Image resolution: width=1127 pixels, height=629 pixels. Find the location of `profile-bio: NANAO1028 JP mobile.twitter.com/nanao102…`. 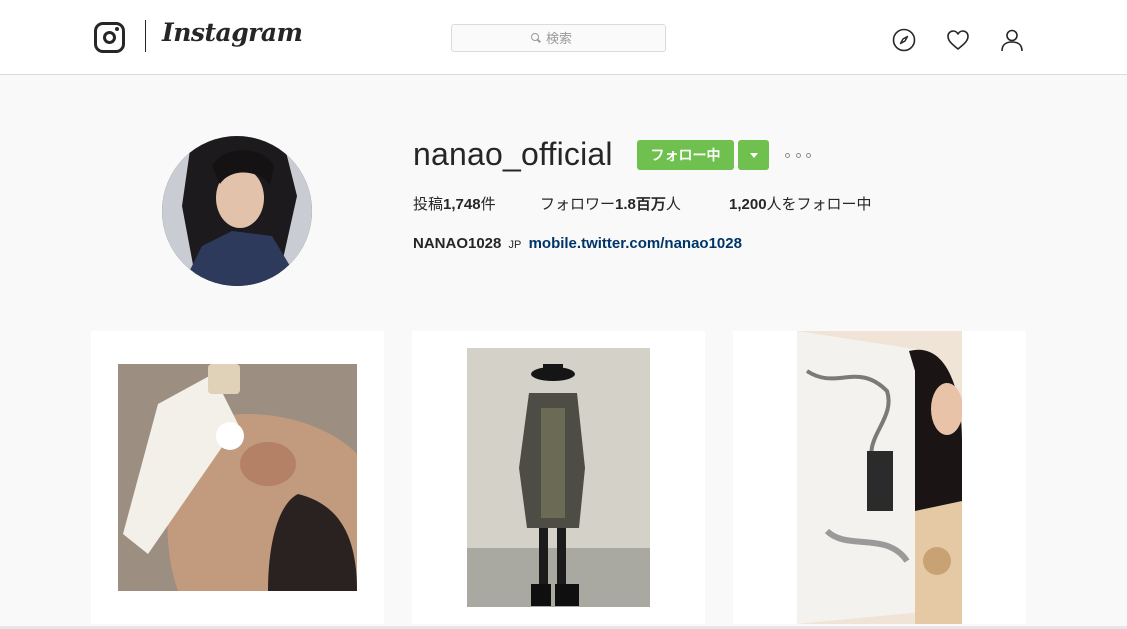

profile-bio: NANAO1028 JP mobile.twitter.com/nanao102… is located at coordinates (577, 243).